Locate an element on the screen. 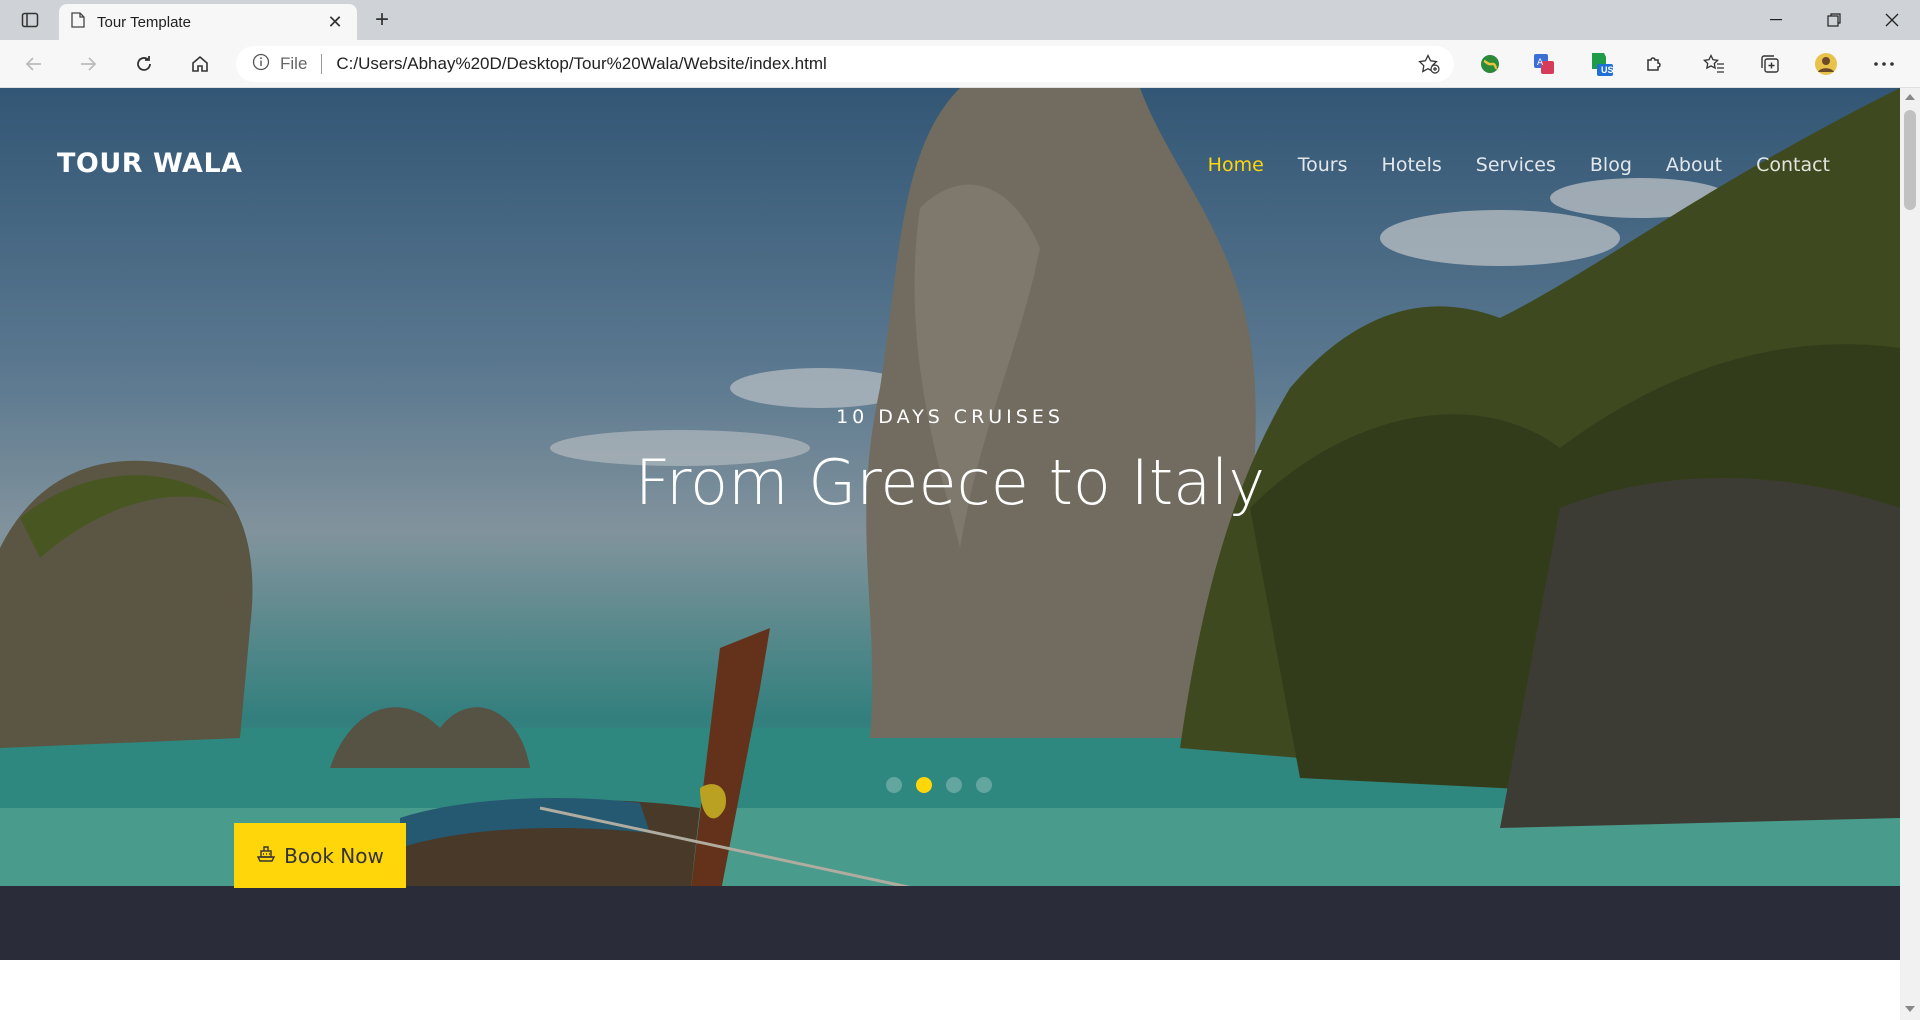  nav-item-about: About is located at coordinates (1694, 165).